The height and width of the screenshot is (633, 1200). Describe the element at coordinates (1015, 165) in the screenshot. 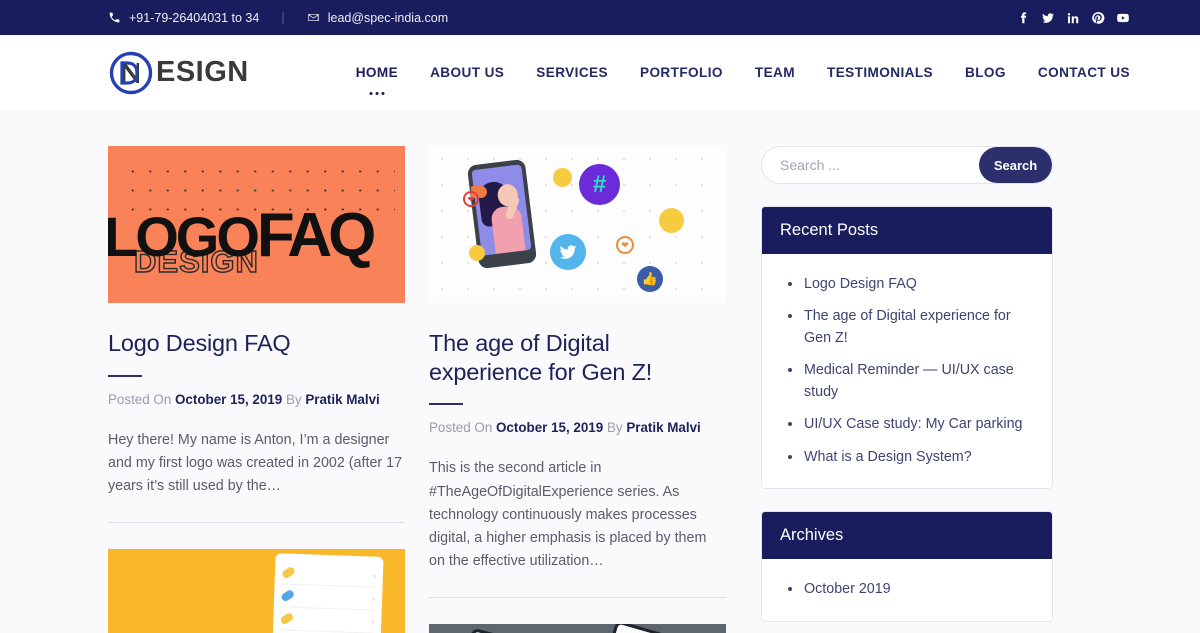

I see `search-button: Search` at that location.